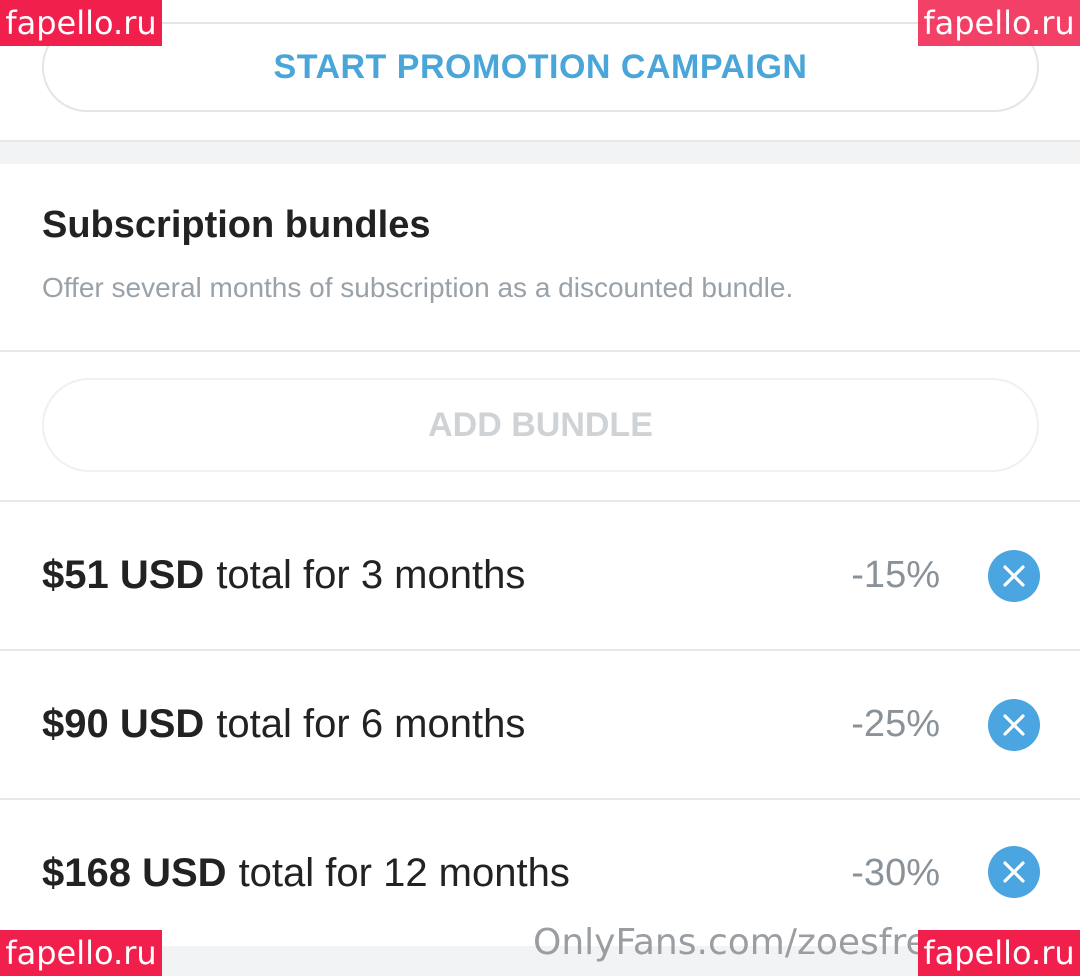 Image resolution: width=1080 pixels, height=976 pixels. Describe the element at coordinates (371, 724) in the screenshot. I see `bundle-duration: total for 6 months` at that location.